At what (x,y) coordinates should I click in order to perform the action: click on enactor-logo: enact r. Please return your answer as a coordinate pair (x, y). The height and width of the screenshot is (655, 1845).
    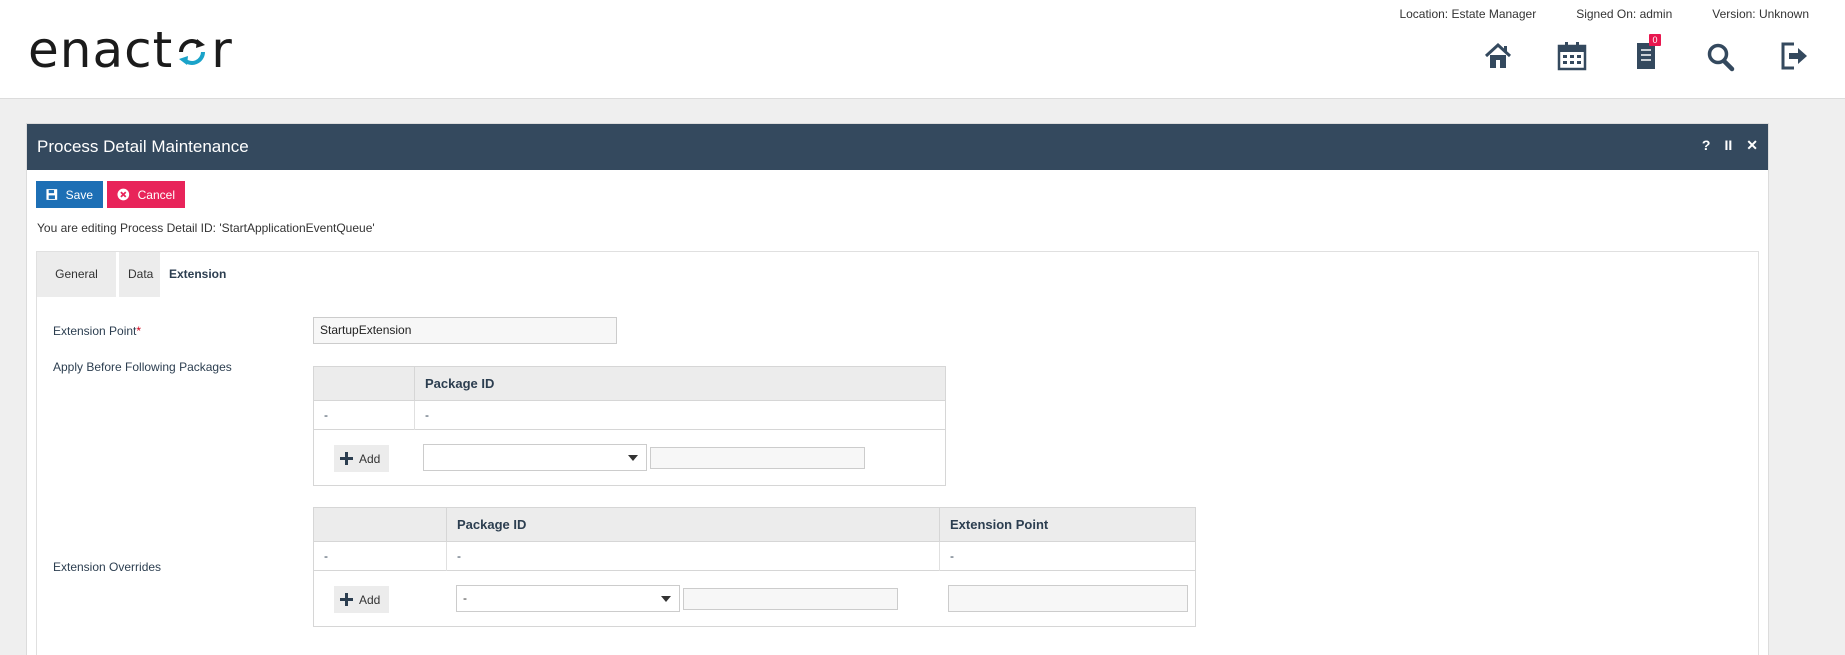
    Looking at the image, I should click on (130, 50).